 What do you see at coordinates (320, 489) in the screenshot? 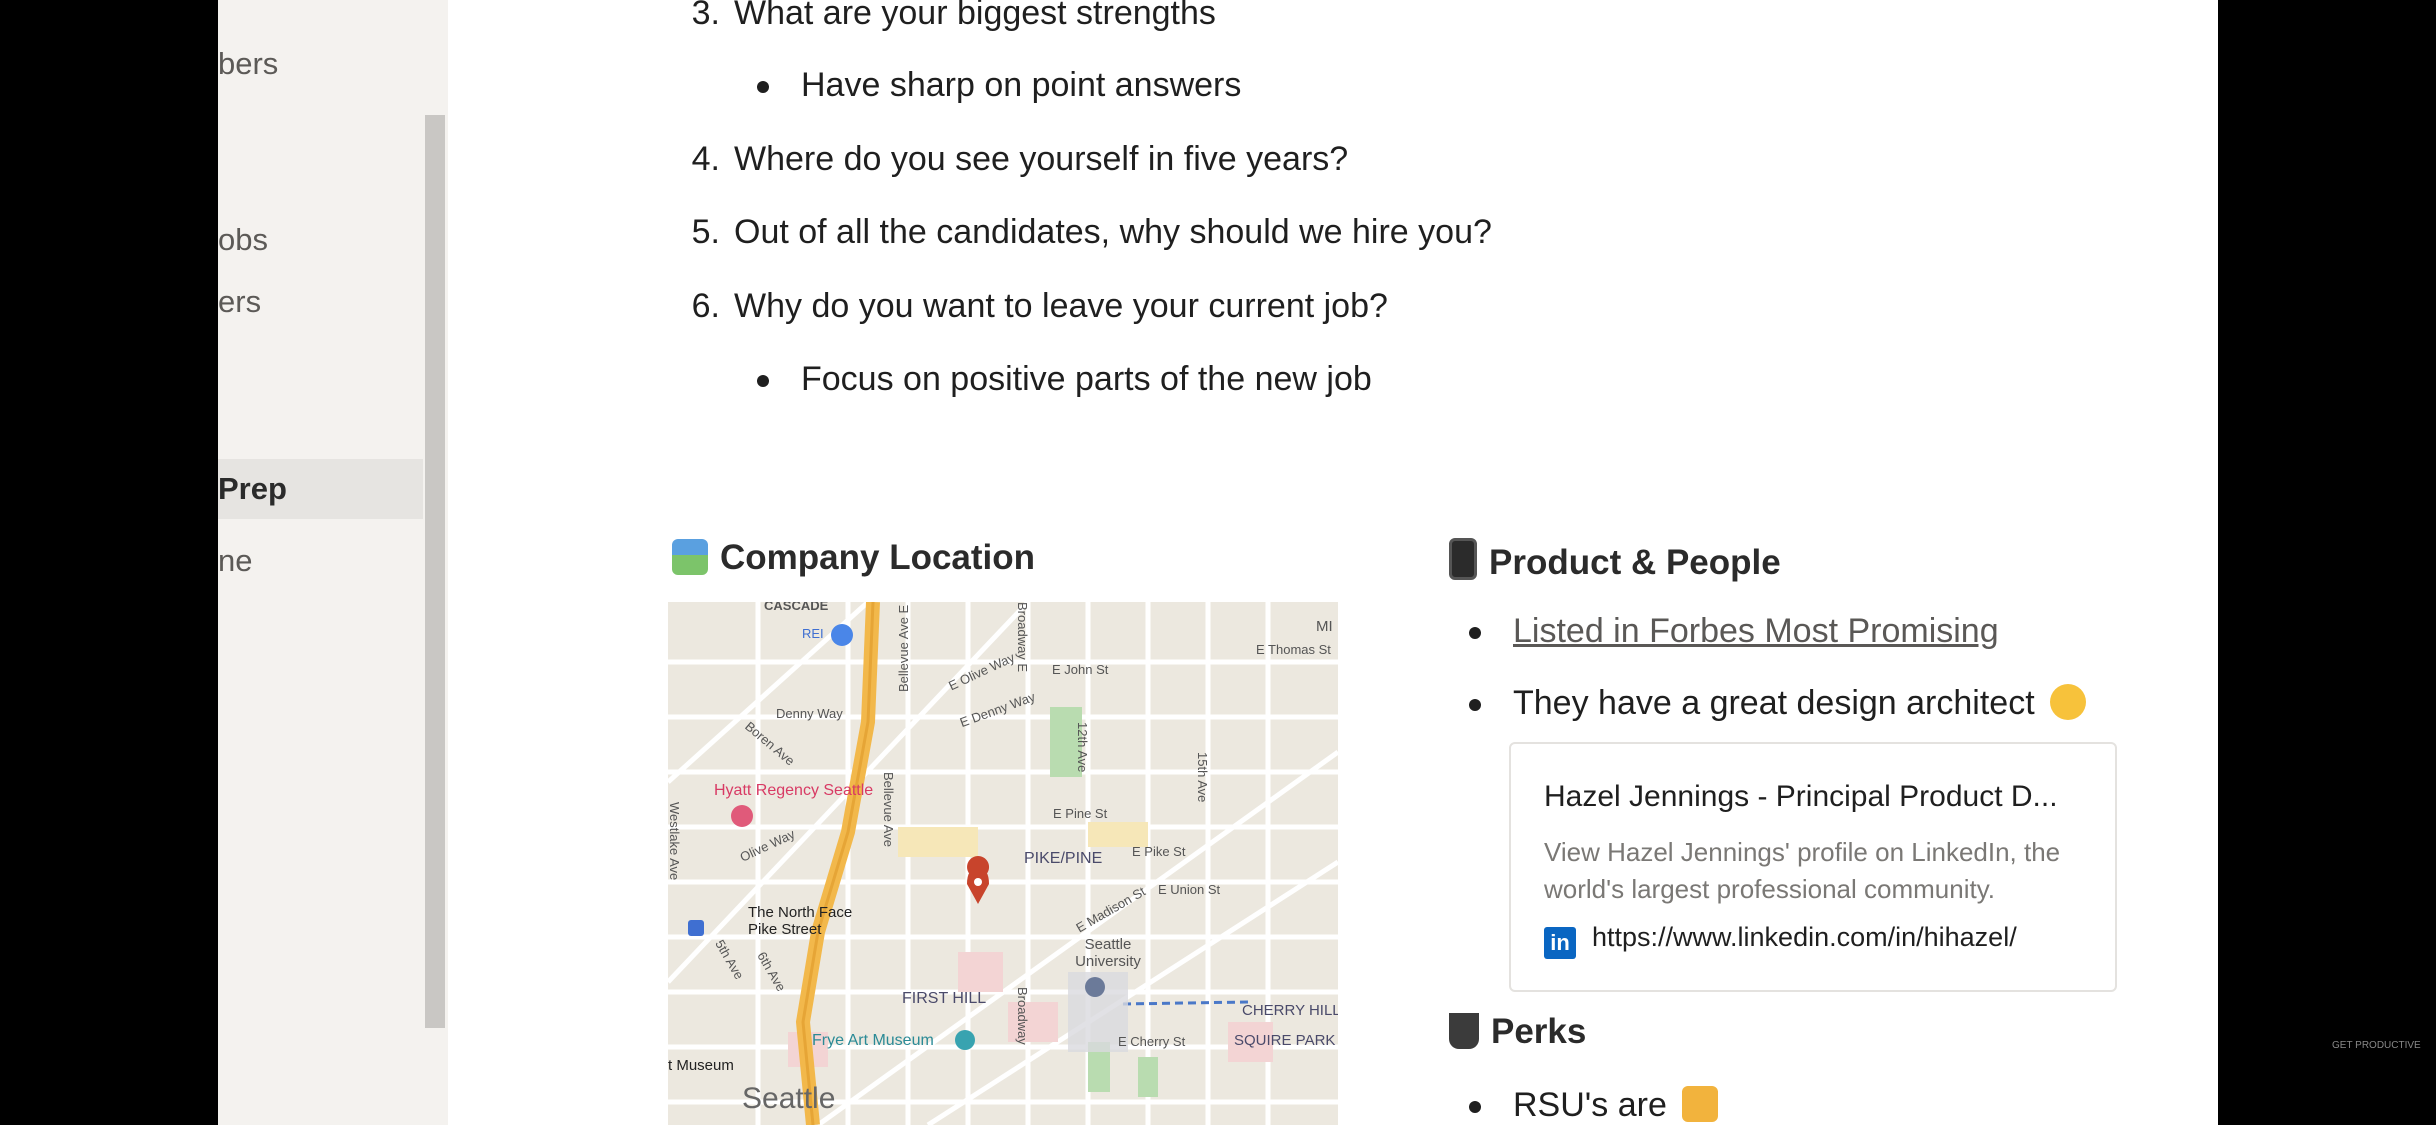
I see `sidebar-item-interview-prep: Prep` at bounding box center [320, 489].